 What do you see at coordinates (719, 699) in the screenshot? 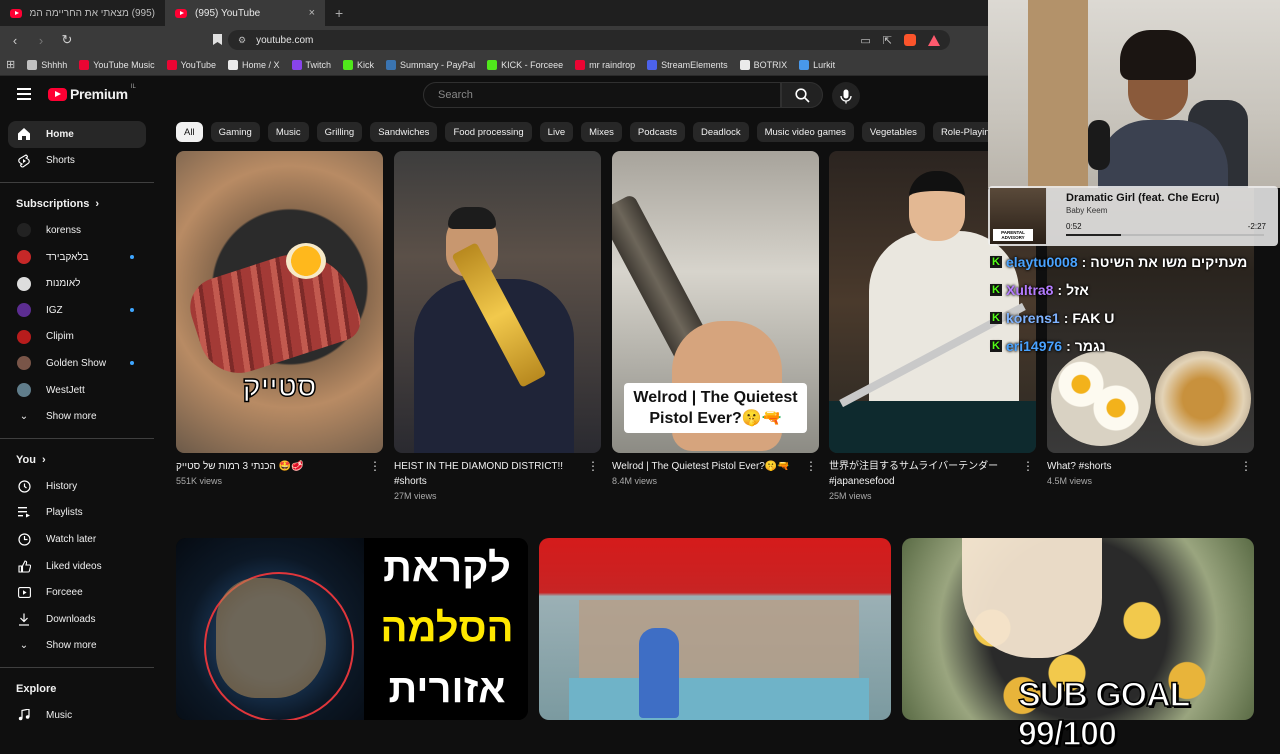
I see `pool` at bounding box center [719, 699].